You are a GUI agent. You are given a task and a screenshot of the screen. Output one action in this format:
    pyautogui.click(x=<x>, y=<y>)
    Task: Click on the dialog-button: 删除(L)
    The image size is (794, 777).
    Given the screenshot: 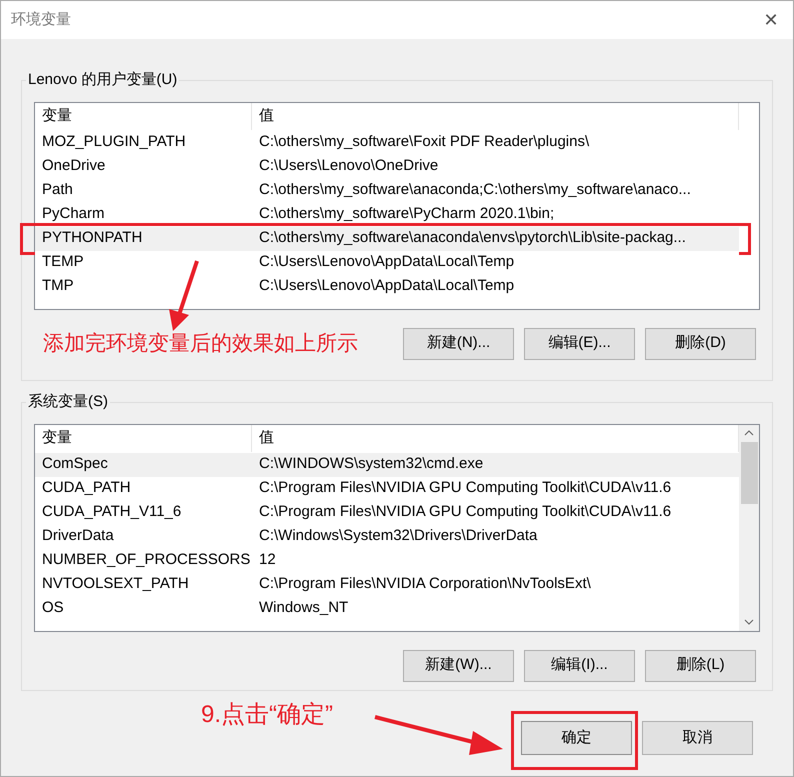 What is the action you would take?
    pyautogui.click(x=700, y=666)
    